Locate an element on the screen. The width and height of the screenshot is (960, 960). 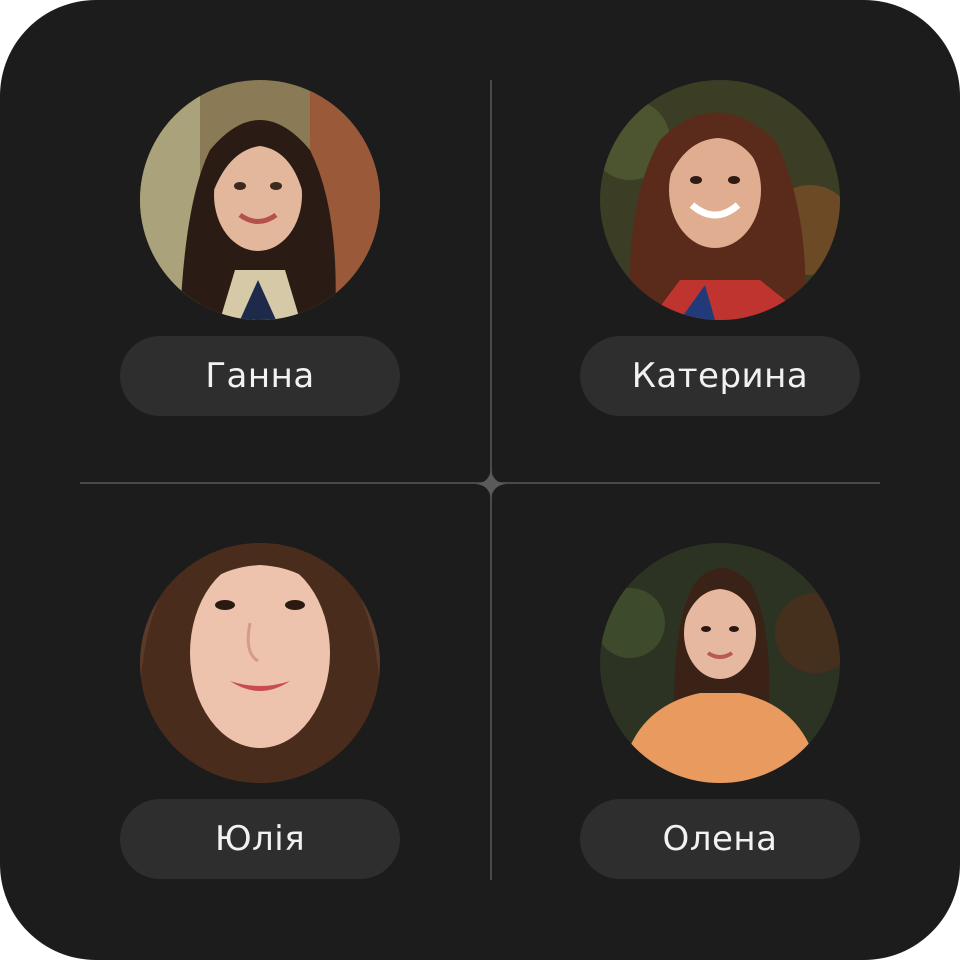
person-card: Олена is located at coordinates (720, 713).